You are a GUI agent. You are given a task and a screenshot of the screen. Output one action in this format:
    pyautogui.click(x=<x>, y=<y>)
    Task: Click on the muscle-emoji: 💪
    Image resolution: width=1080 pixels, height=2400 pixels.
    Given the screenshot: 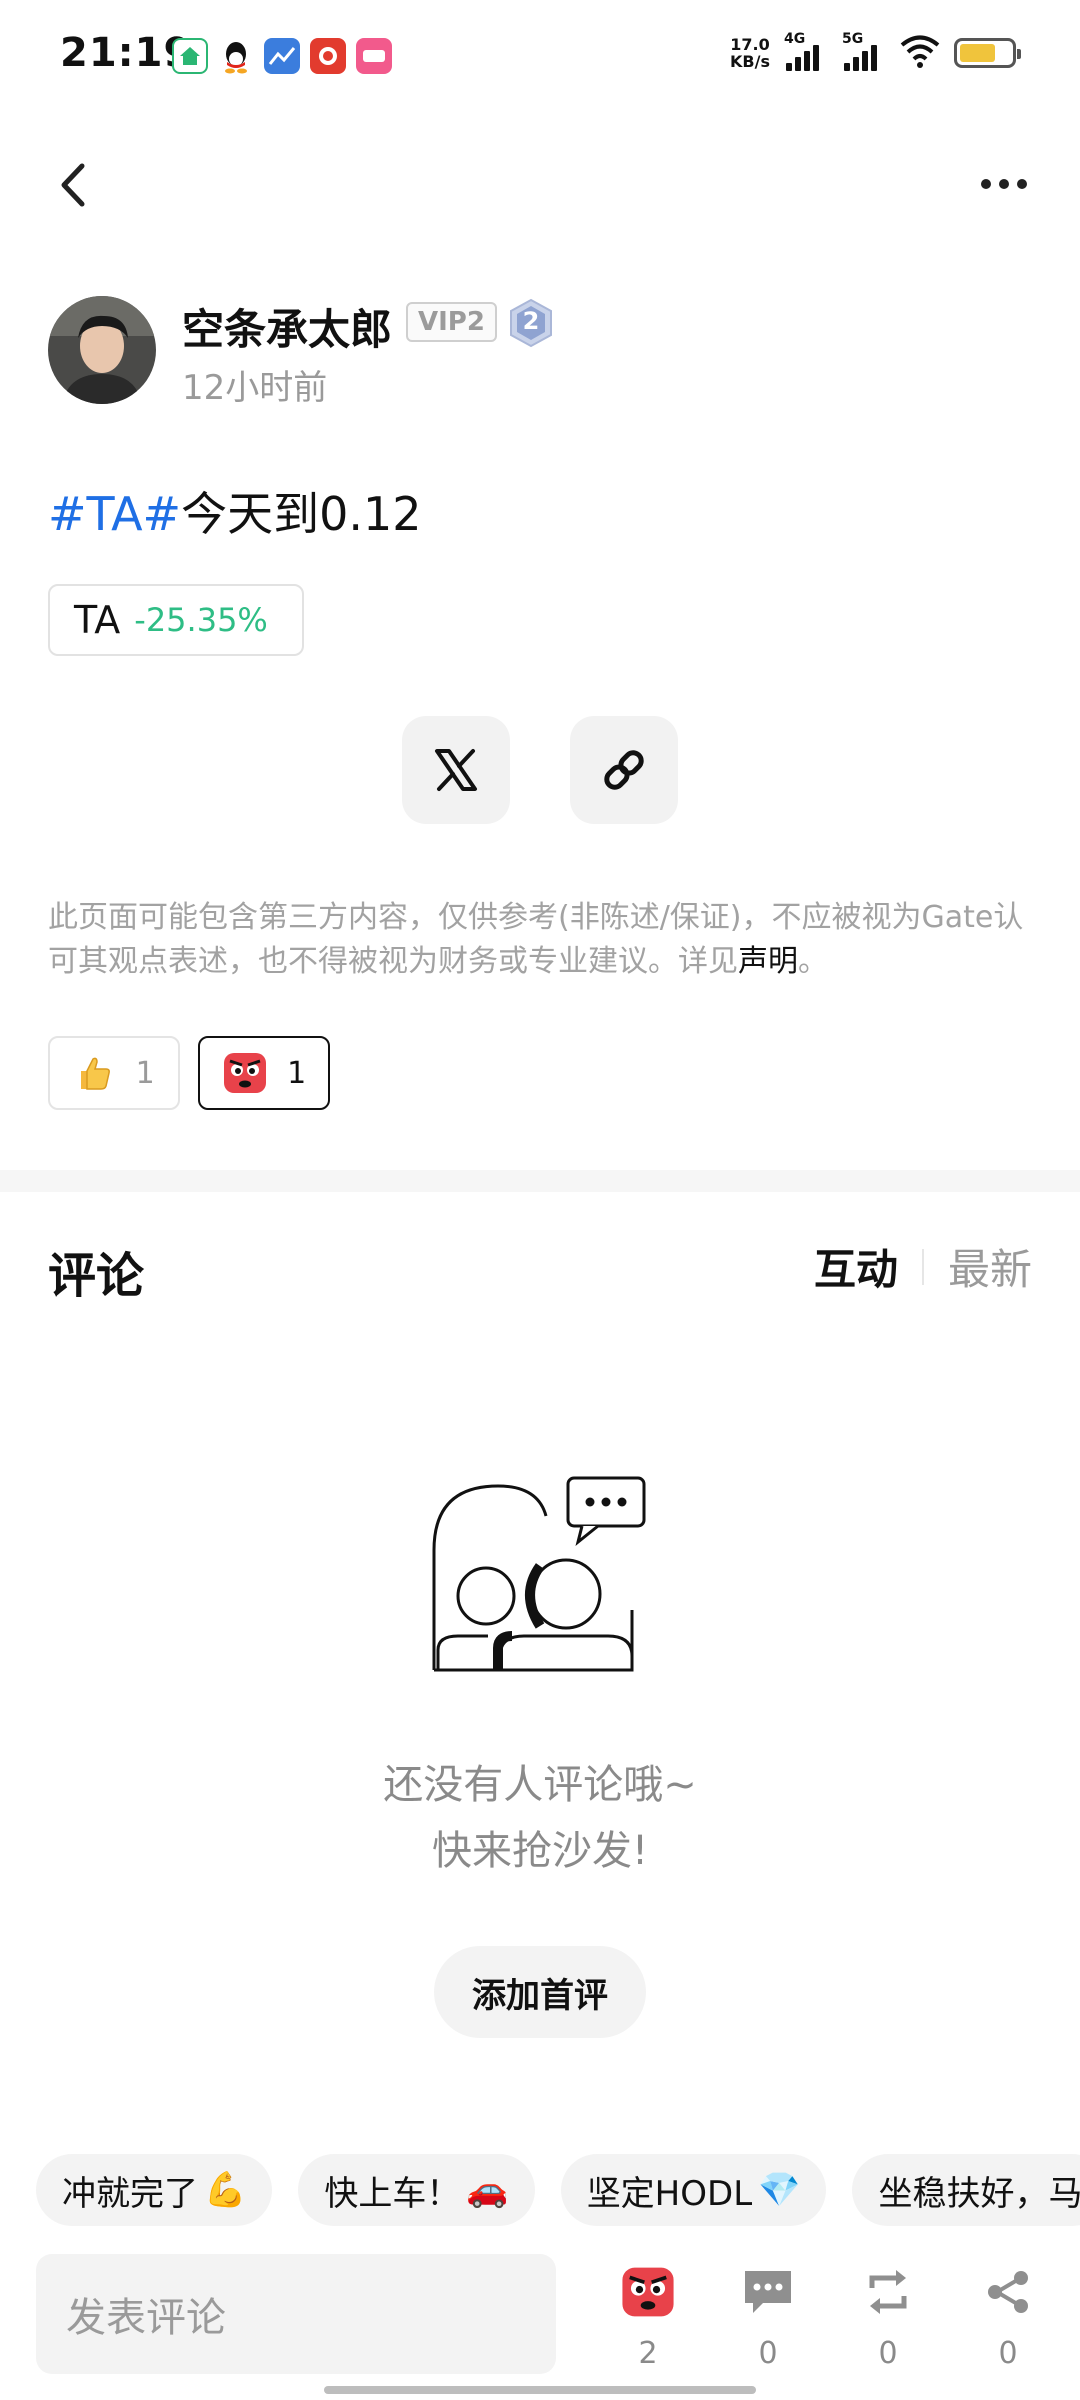 What is the action you would take?
    pyautogui.click(x=225, y=2190)
    